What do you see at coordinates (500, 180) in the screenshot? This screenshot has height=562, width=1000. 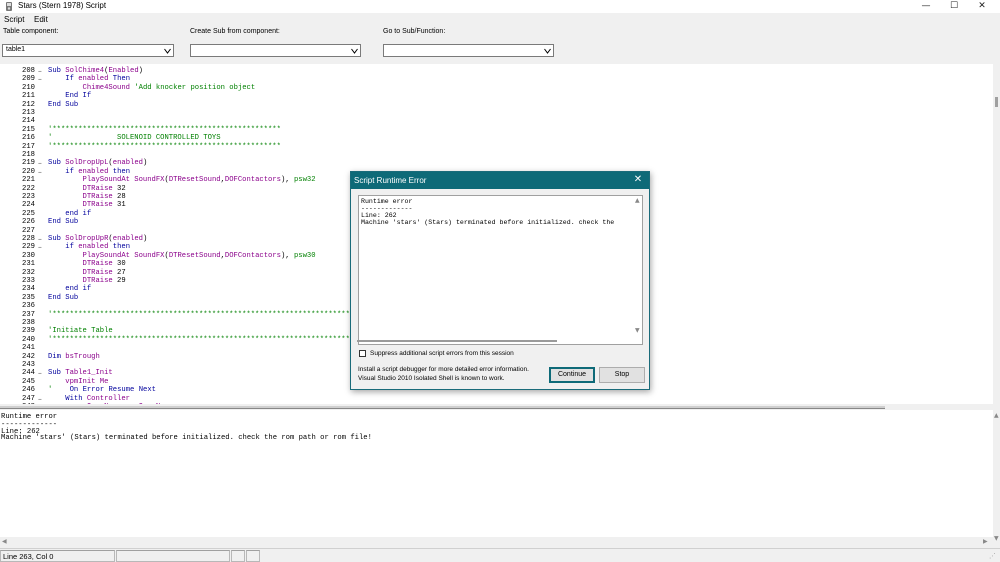 I see `dialog-titlebar: Script Runtime Error ✕` at bounding box center [500, 180].